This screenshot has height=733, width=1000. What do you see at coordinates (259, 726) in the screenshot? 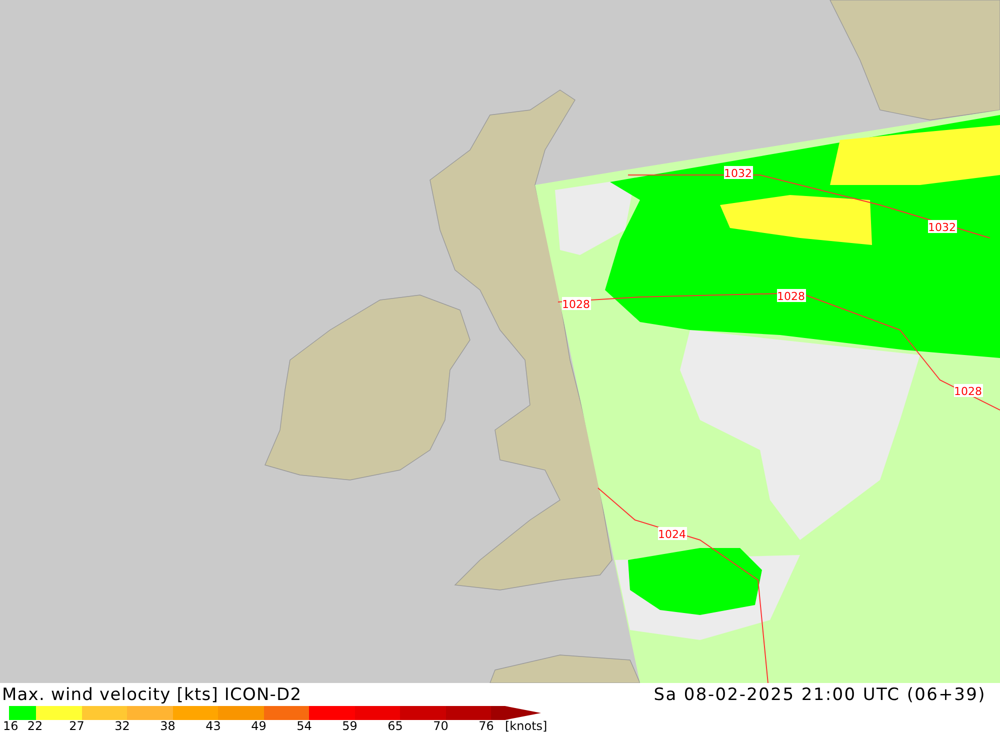
I see `scale-tick-label: 49` at bounding box center [259, 726].